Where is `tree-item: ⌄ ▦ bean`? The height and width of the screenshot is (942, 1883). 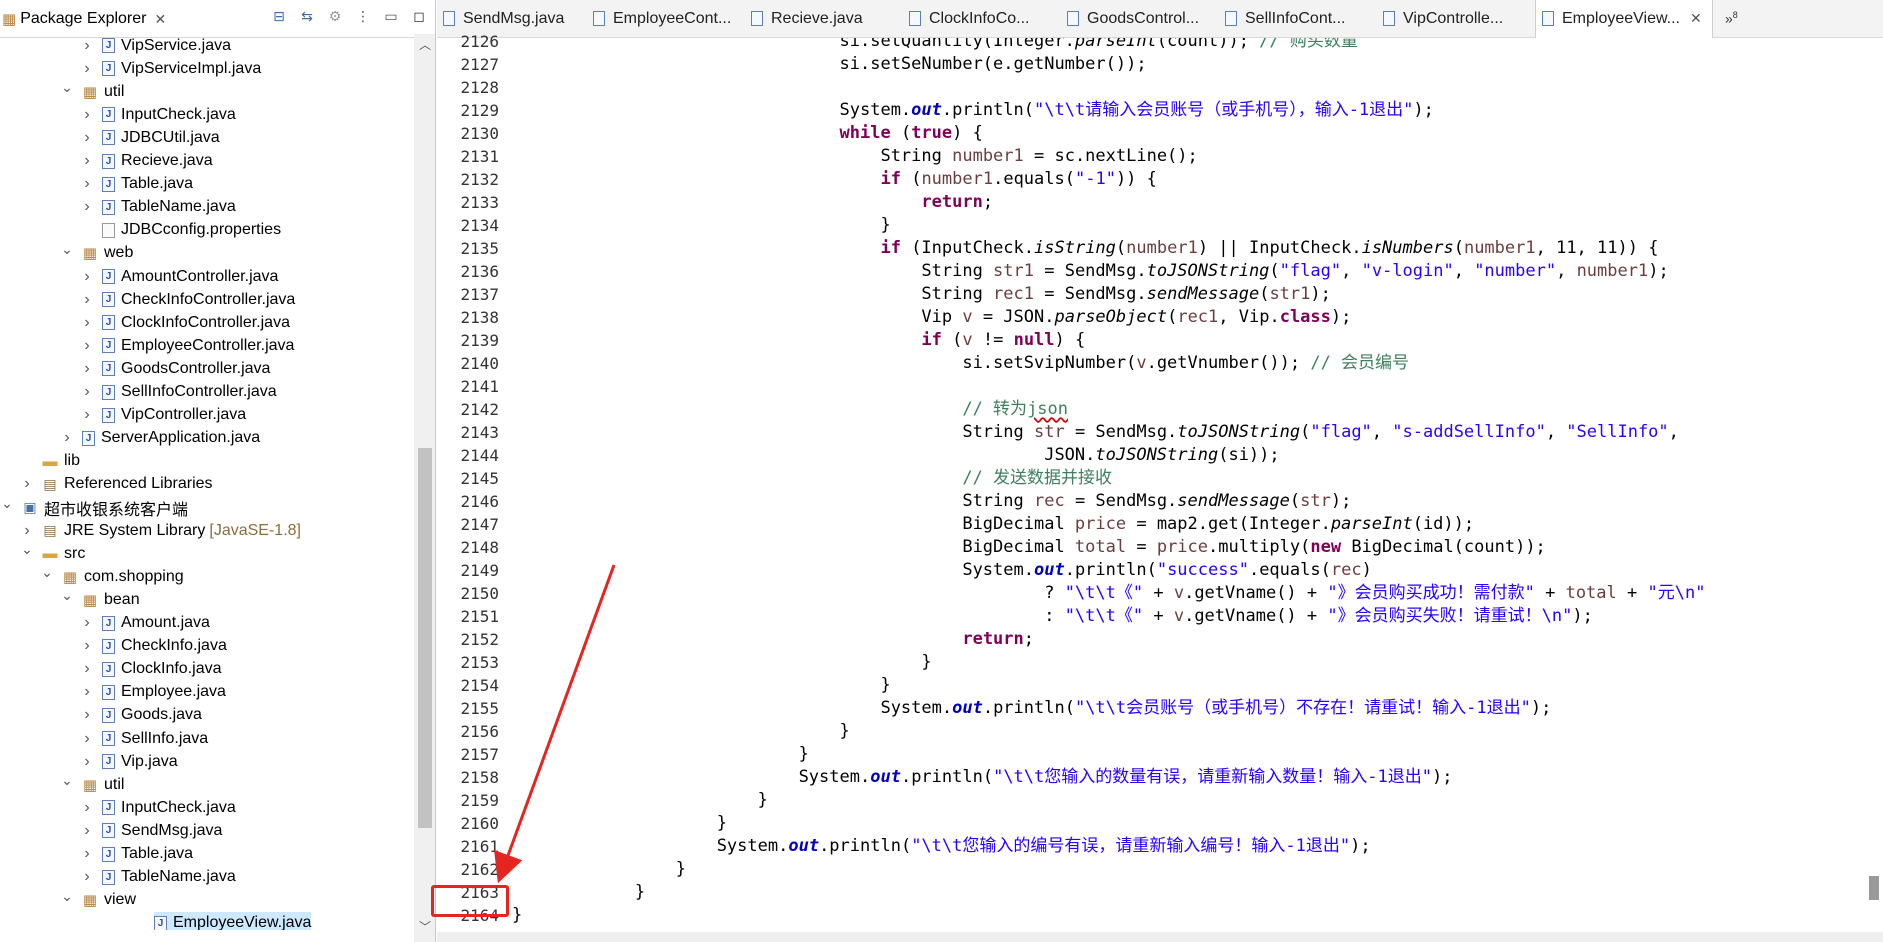 tree-item: ⌄ ▦ bean is located at coordinates (69, 599).